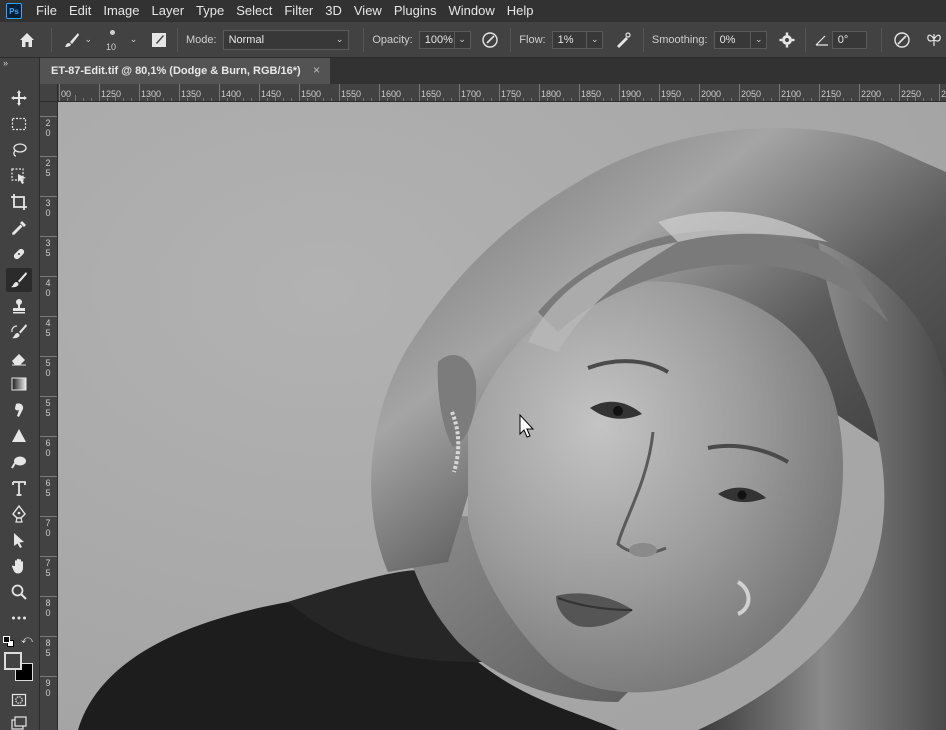  What do you see at coordinates (491, 40) in the screenshot?
I see `pressure-opacity-icon` at bounding box center [491, 40].